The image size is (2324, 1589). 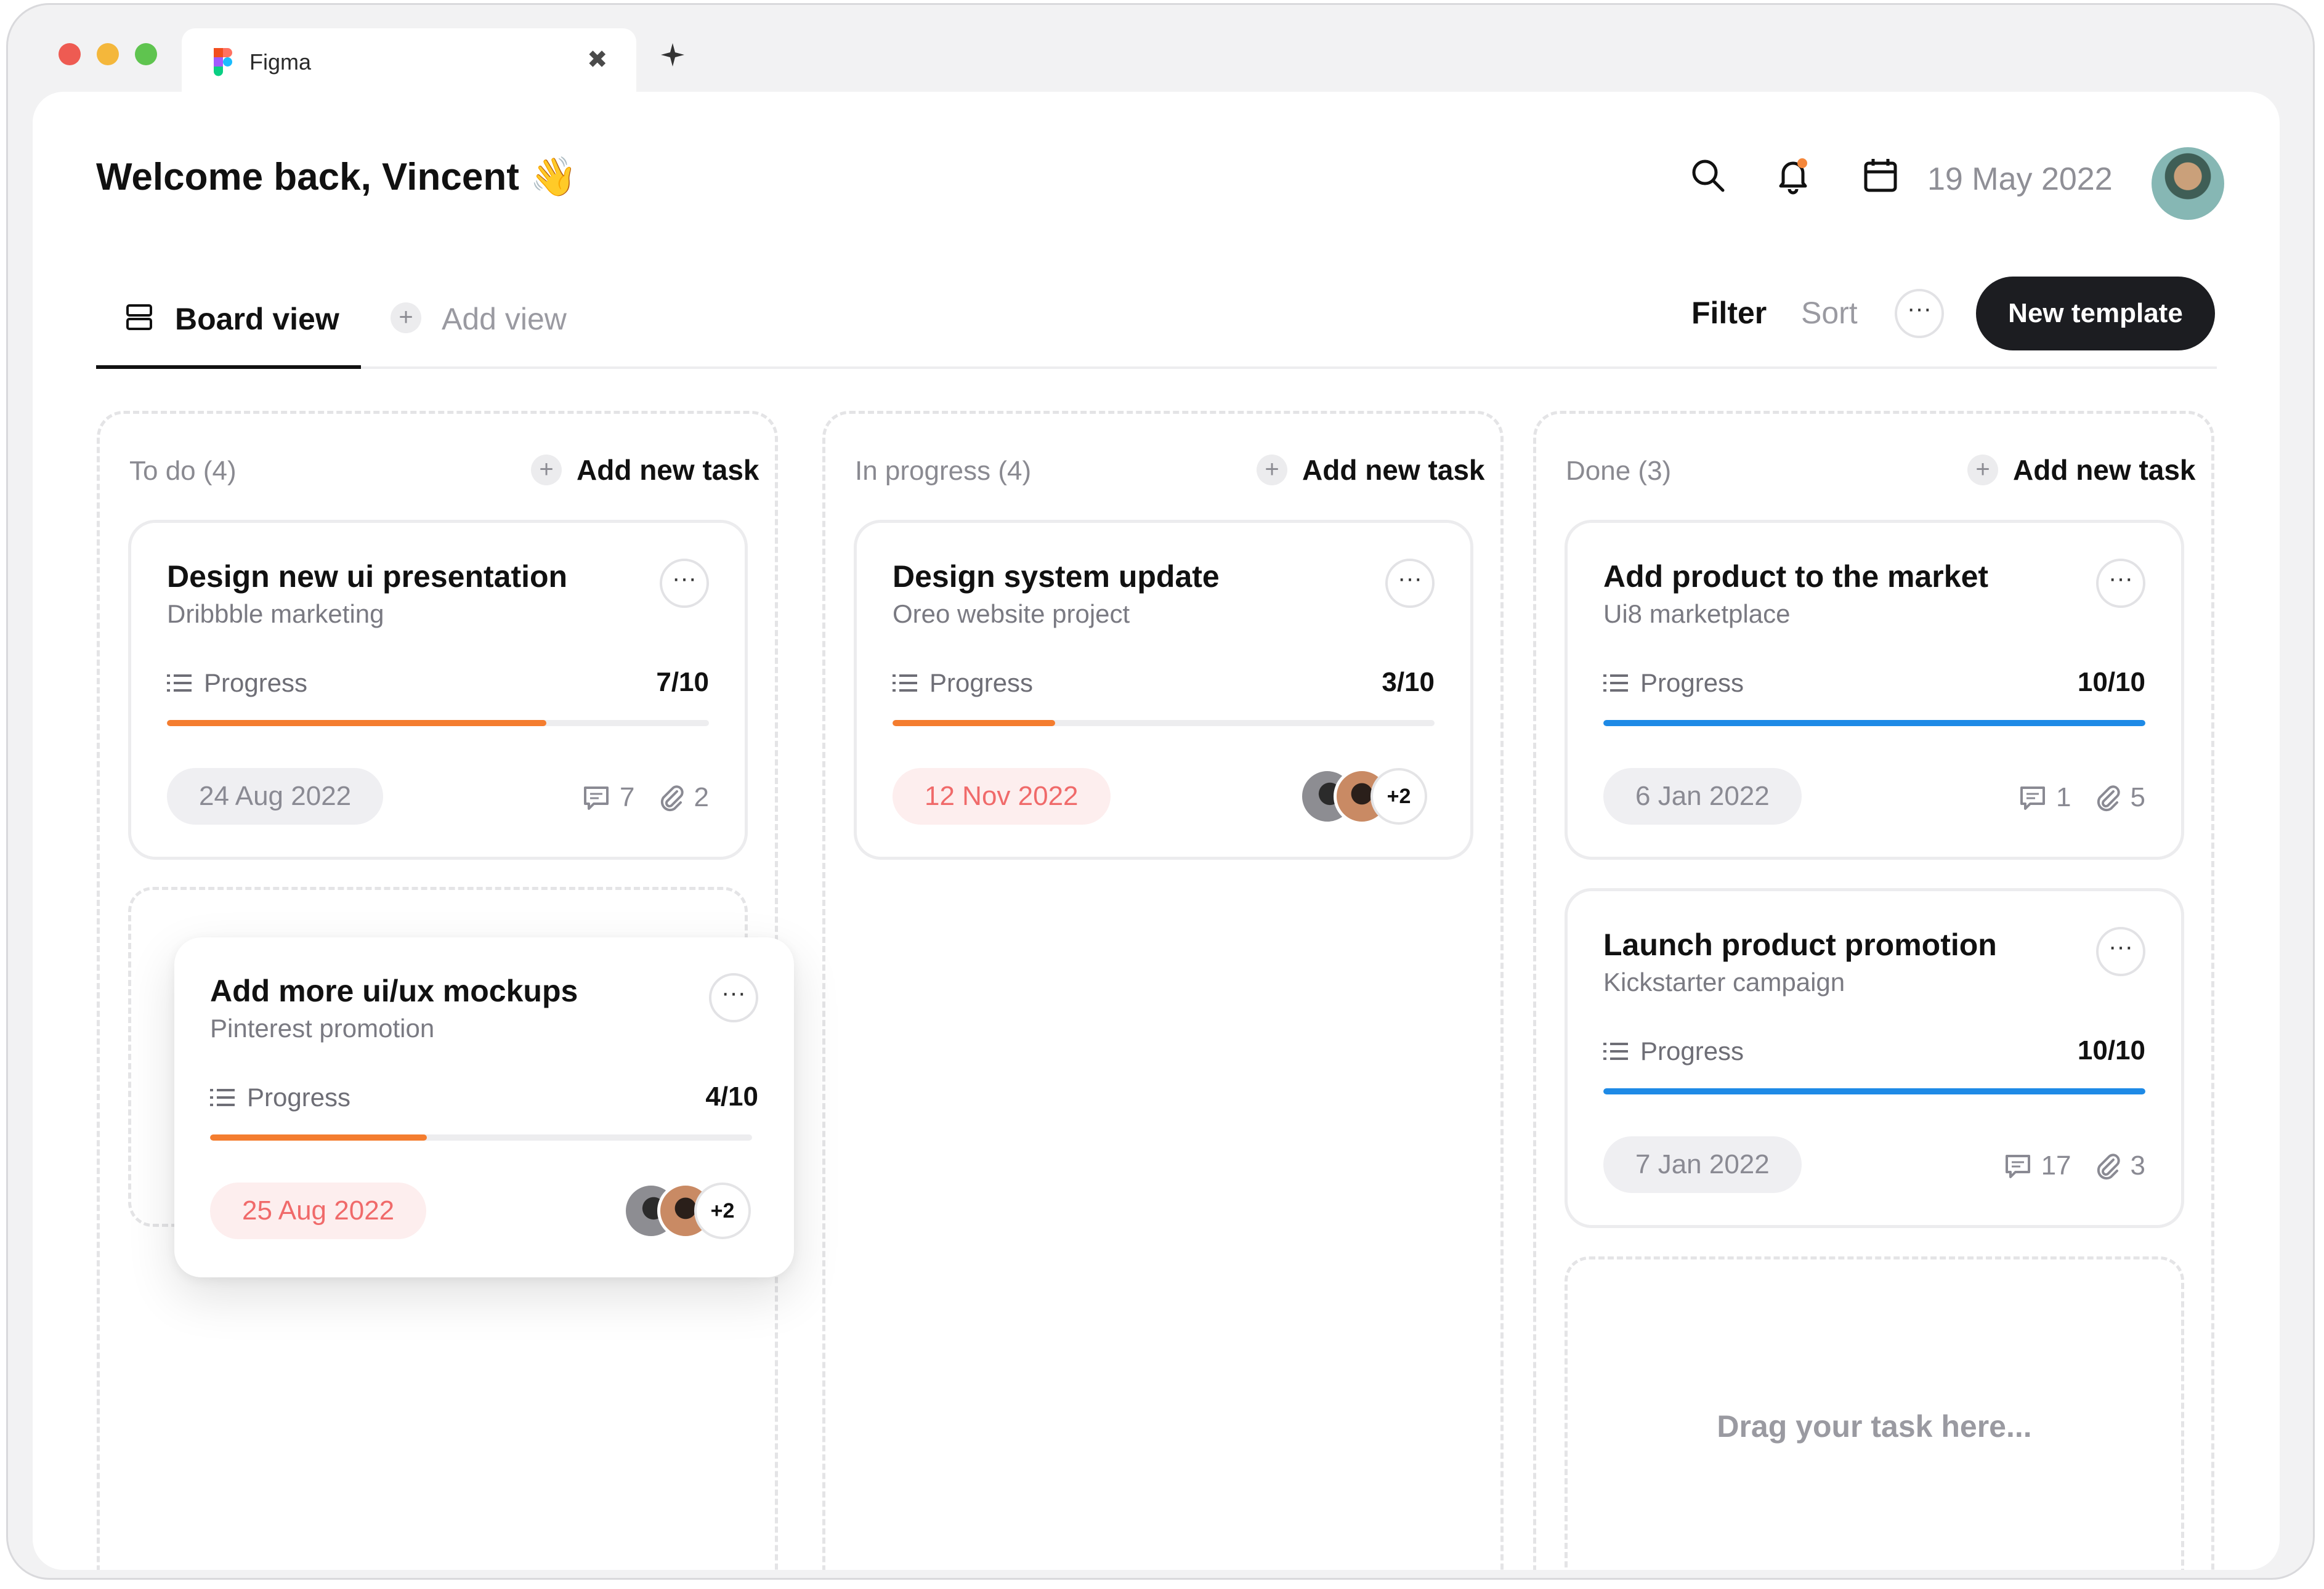 What do you see at coordinates (1724, 983) in the screenshot?
I see `task-project: Kickstarter campaign` at bounding box center [1724, 983].